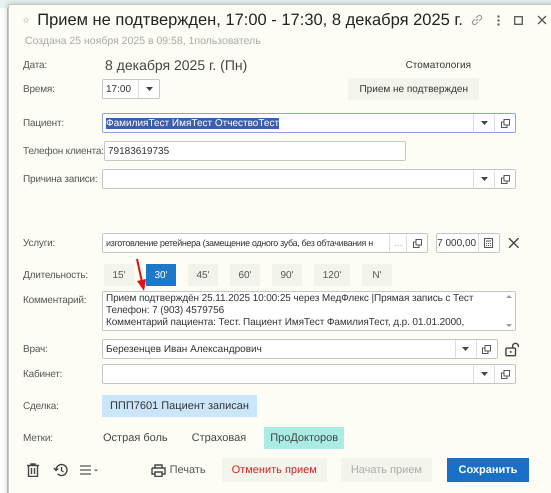 The image size is (551, 493). What do you see at coordinates (141, 275) in the screenshot?
I see `annotation-arrow` at bounding box center [141, 275].